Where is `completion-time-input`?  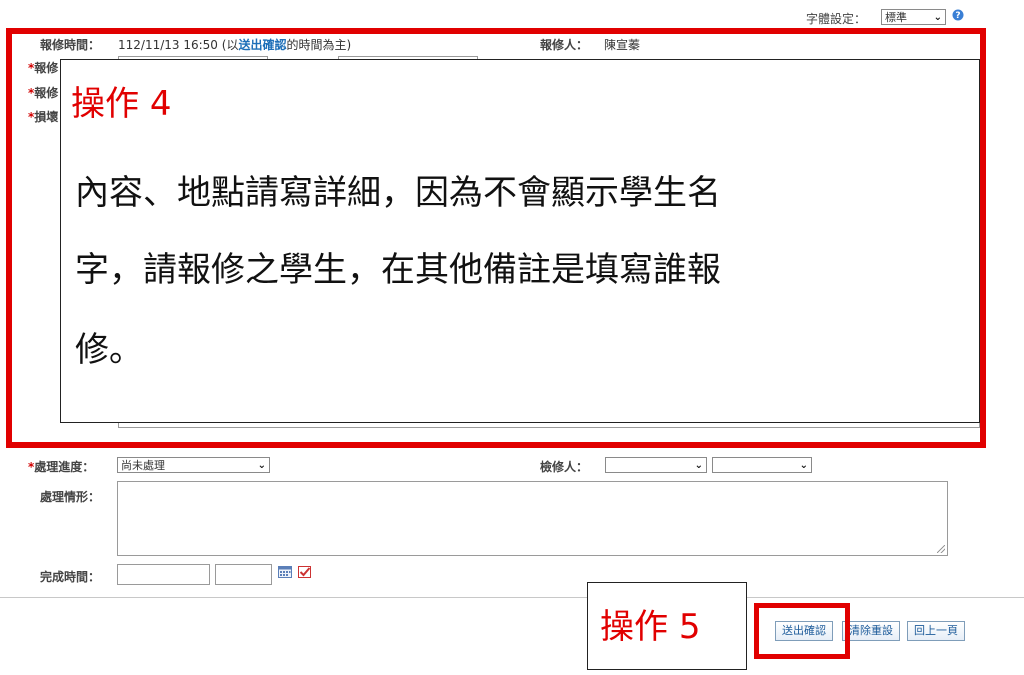
completion-time-input is located at coordinates (243, 574).